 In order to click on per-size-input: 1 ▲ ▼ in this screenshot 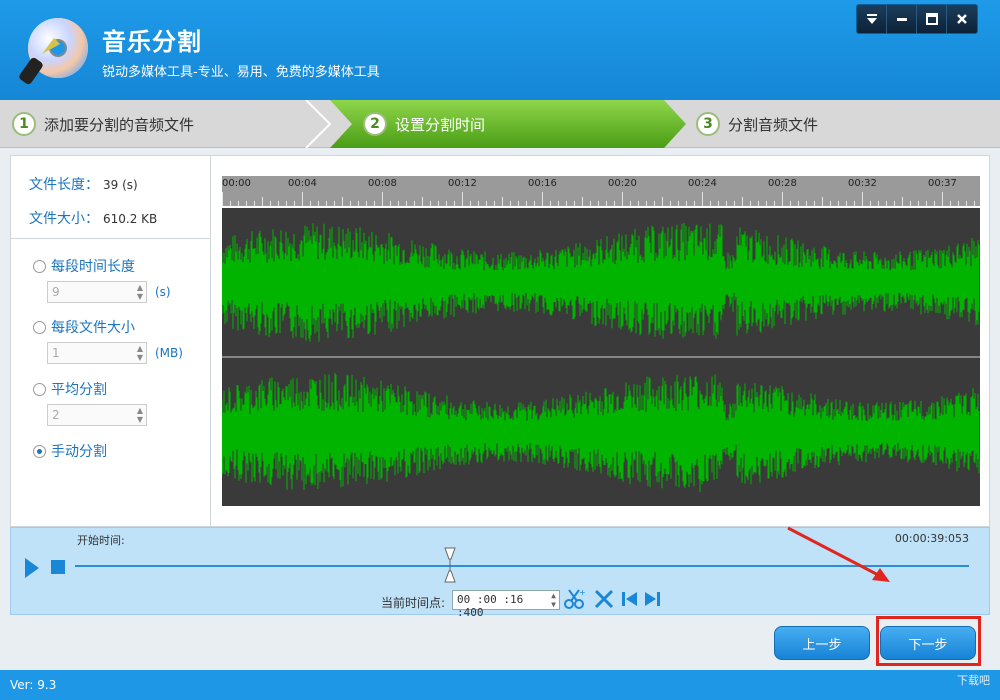, I will do `click(97, 353)`.